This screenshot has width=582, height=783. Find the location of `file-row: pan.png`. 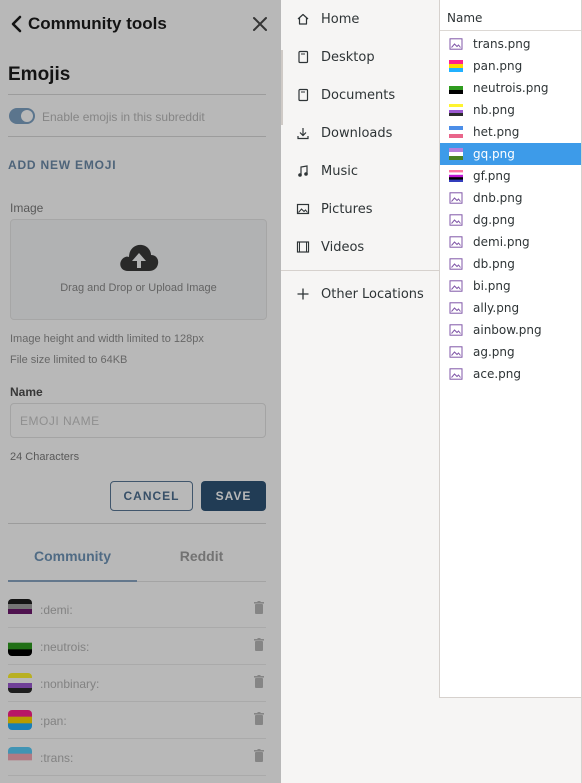

file-row: pan.png is located at coordinates (511, 66).